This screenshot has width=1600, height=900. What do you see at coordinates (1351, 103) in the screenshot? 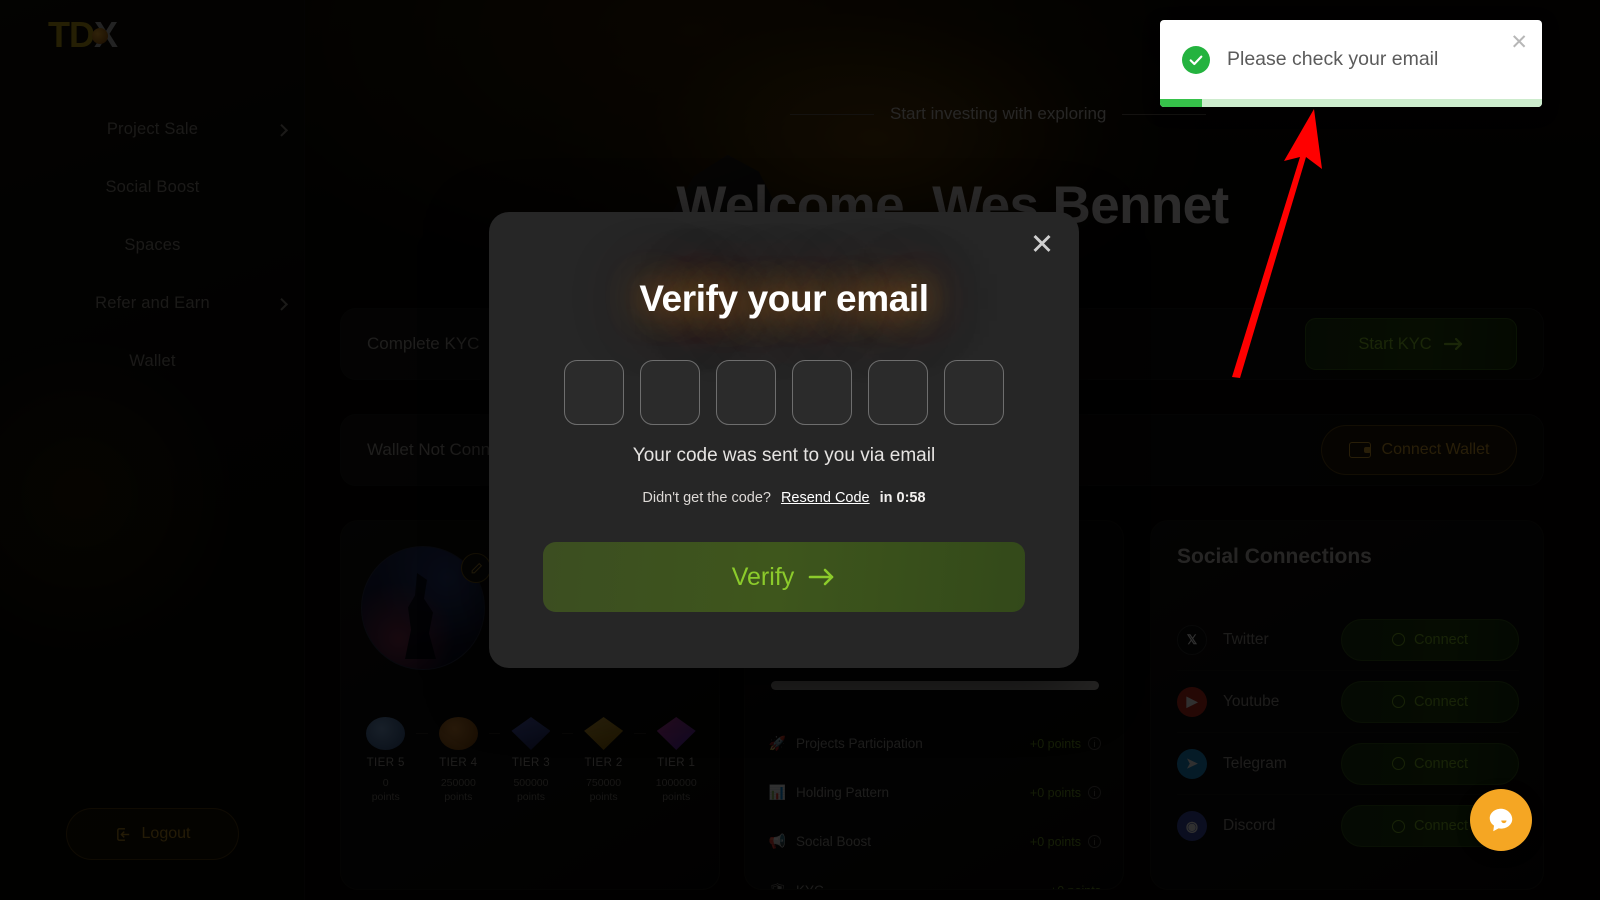
I see `toast-progress-track` at bounding box center [1351, 103].